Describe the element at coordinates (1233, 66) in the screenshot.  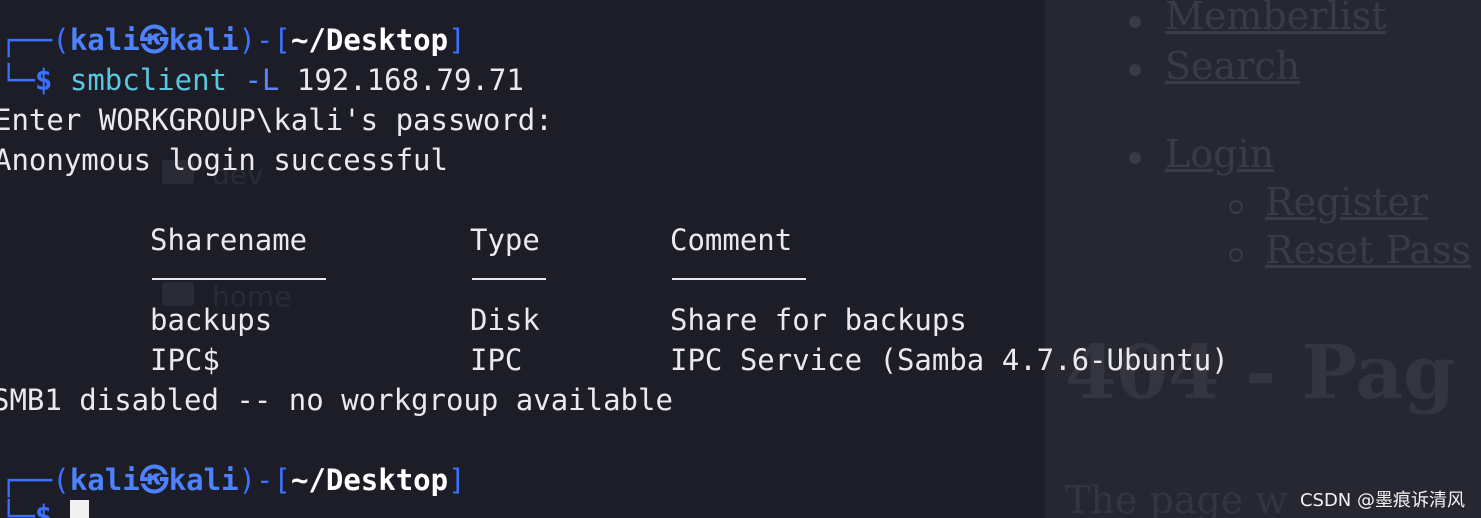
I see `search-link: Search` at that location.